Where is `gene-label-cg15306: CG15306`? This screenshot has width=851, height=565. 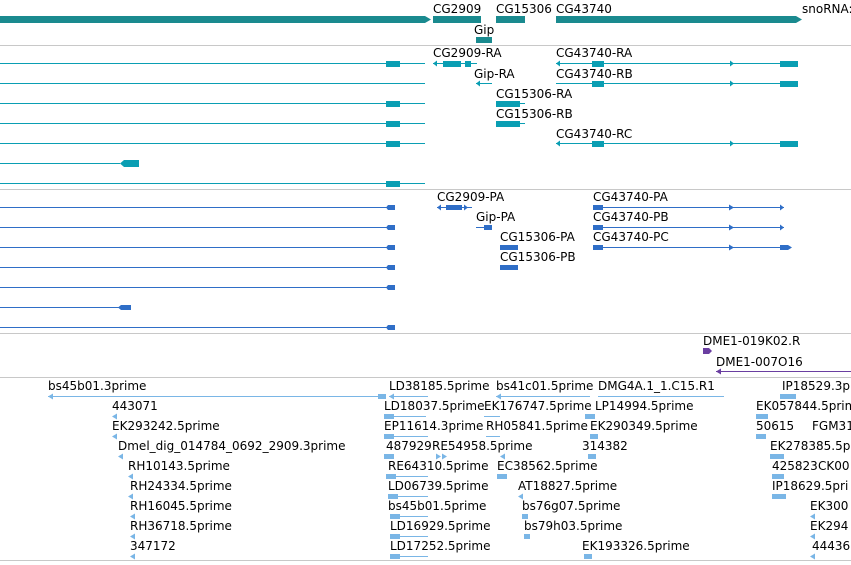 gene-label-cg15306: CG15306 is located at coordinates (524, 9).